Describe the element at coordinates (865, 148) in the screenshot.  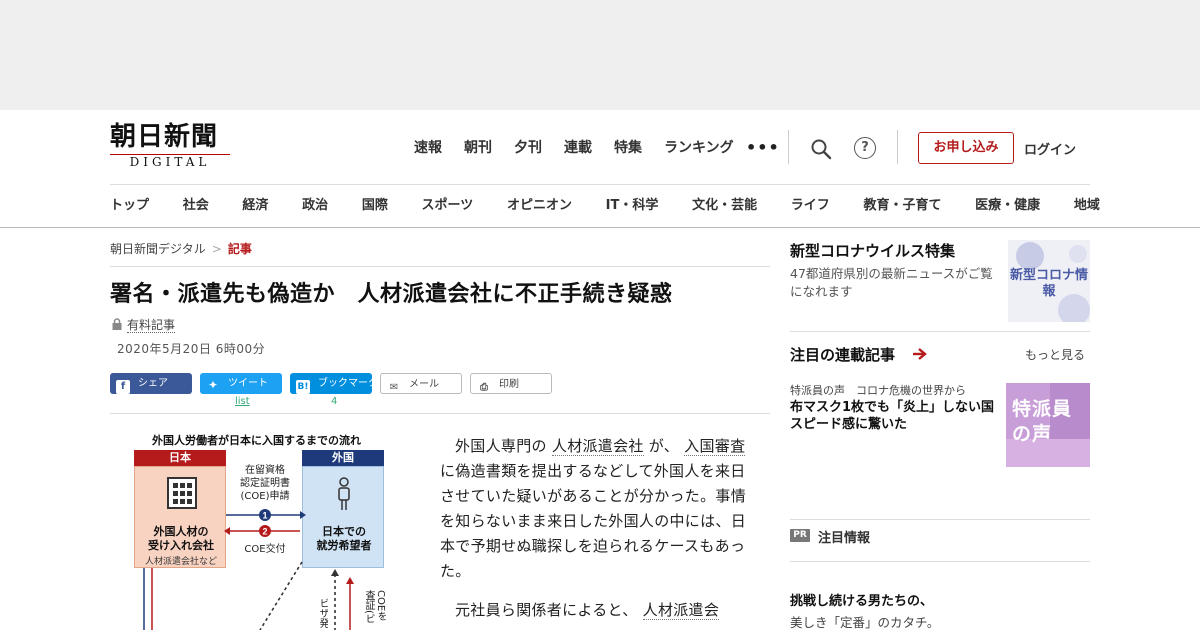
I see `help-icon: ?` at that location.